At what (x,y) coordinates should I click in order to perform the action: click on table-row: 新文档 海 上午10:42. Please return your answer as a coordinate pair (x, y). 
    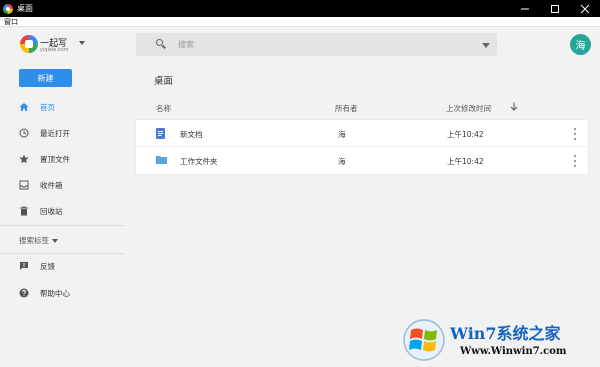
    Looking at the image, I should click on (362, 133).